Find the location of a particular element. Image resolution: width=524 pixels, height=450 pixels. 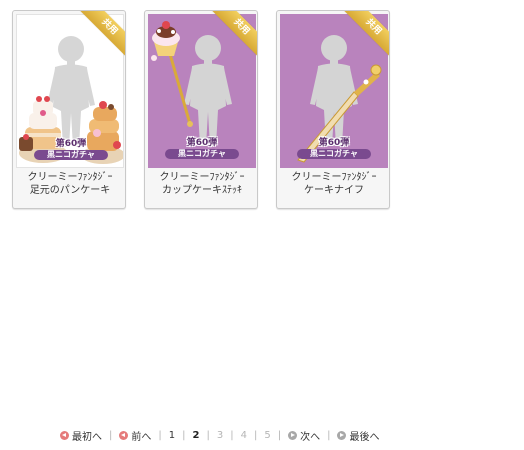

first-page-link: 最初へ is located at coordinates (81, 435).